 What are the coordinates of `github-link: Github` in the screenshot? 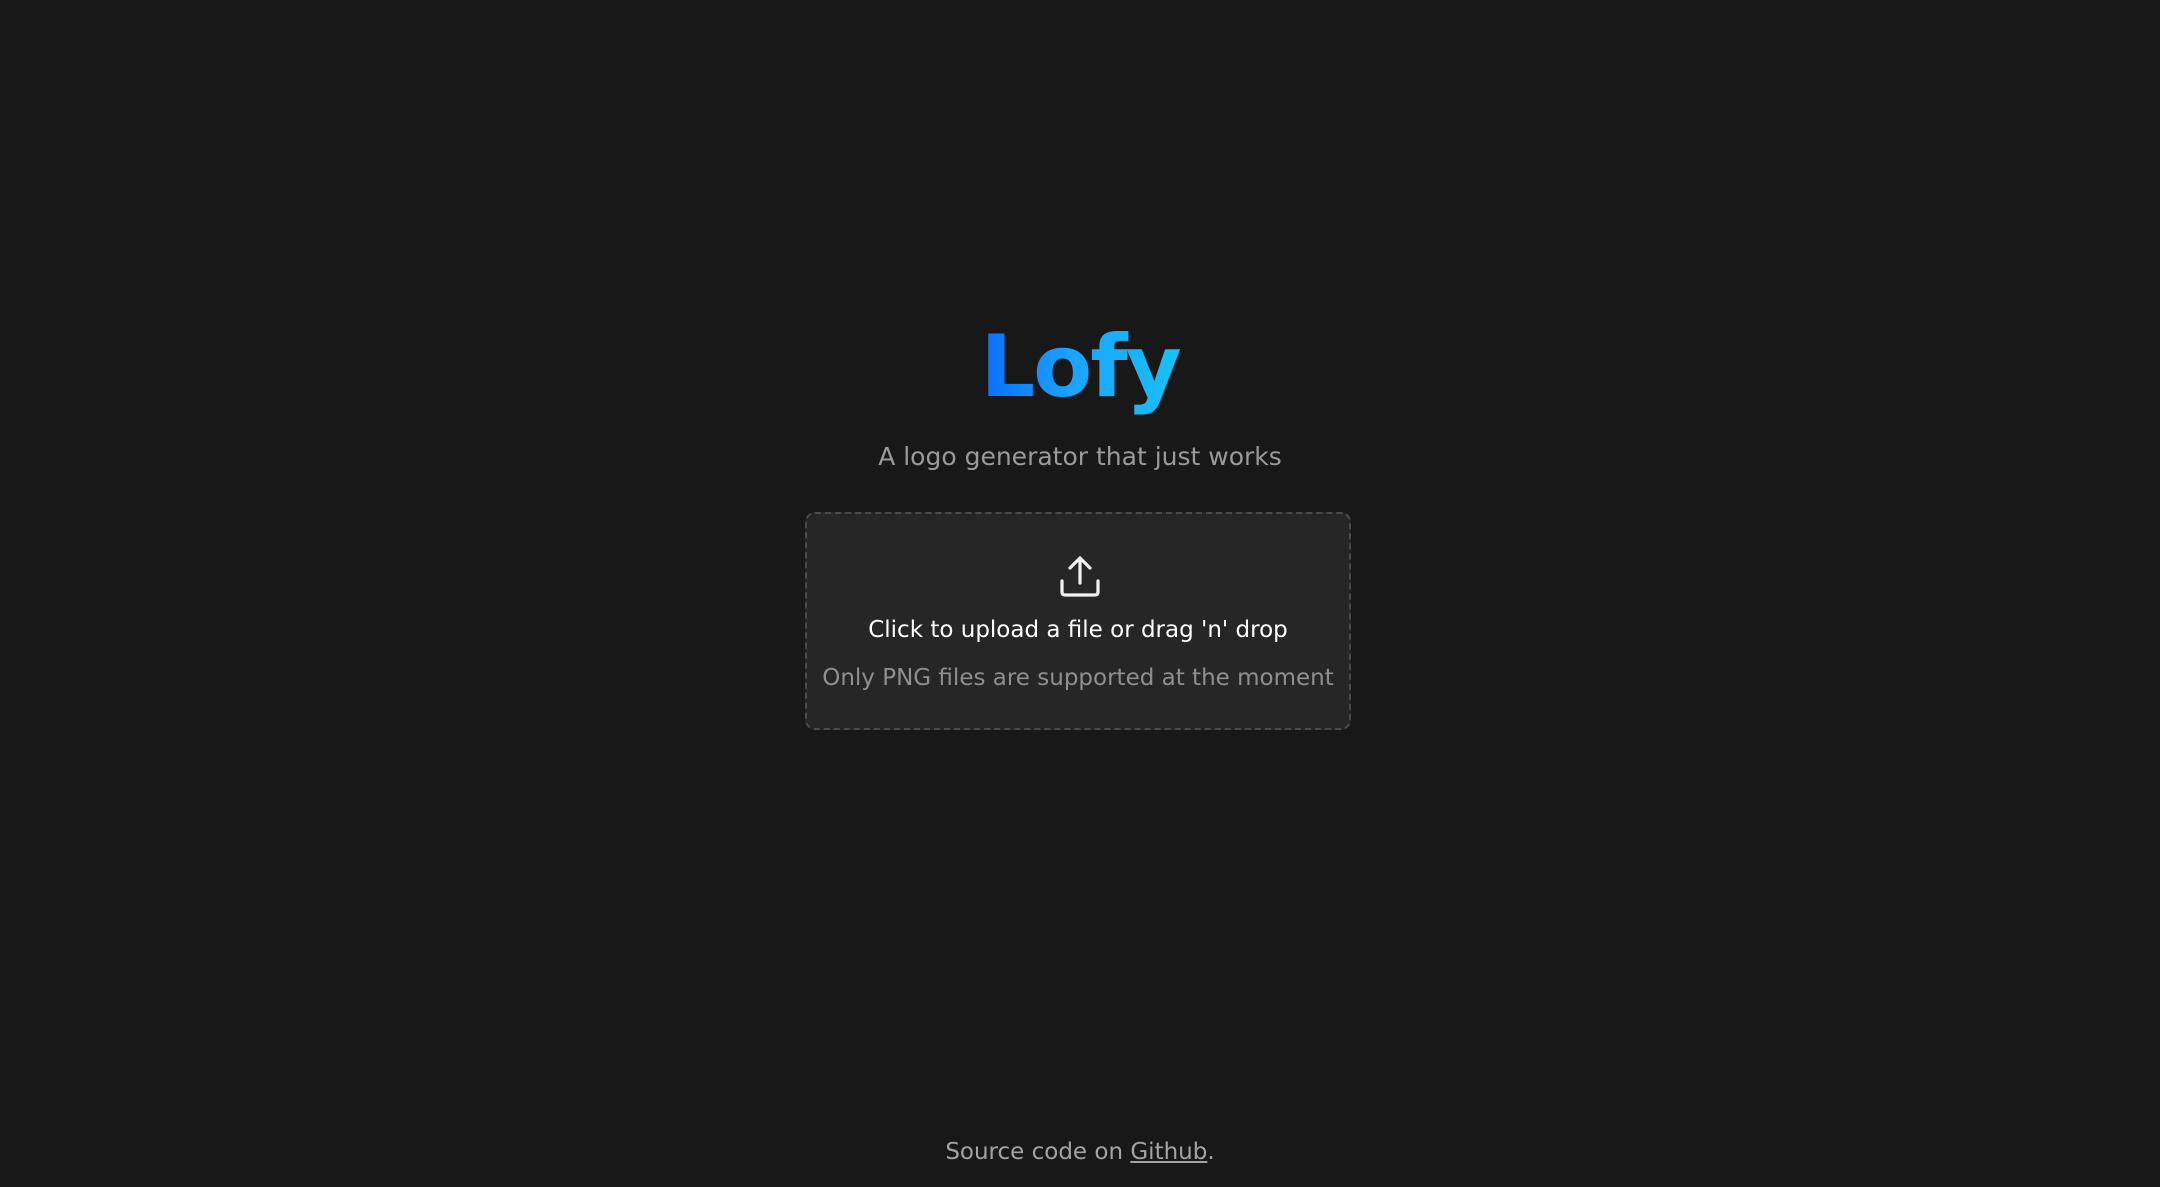 It's located at (1168, 1152).